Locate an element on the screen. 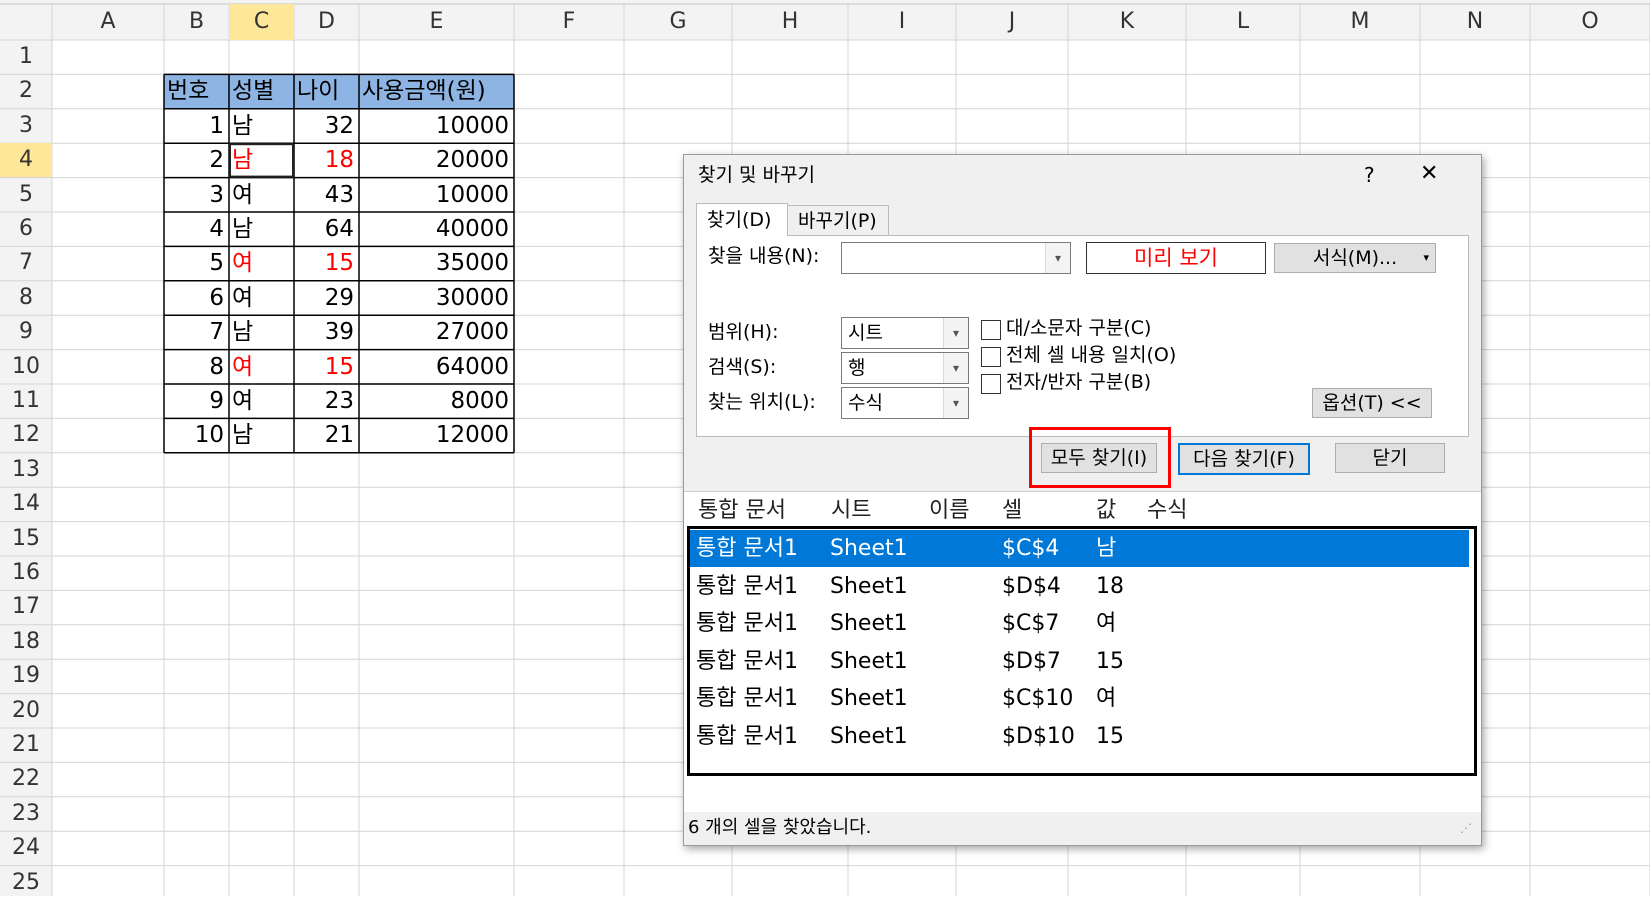 This screenshot has width=1650, height=900. result-row: 통합 문서1 Sheet1 $C$10 여 is located at coordinates (1079, 698).